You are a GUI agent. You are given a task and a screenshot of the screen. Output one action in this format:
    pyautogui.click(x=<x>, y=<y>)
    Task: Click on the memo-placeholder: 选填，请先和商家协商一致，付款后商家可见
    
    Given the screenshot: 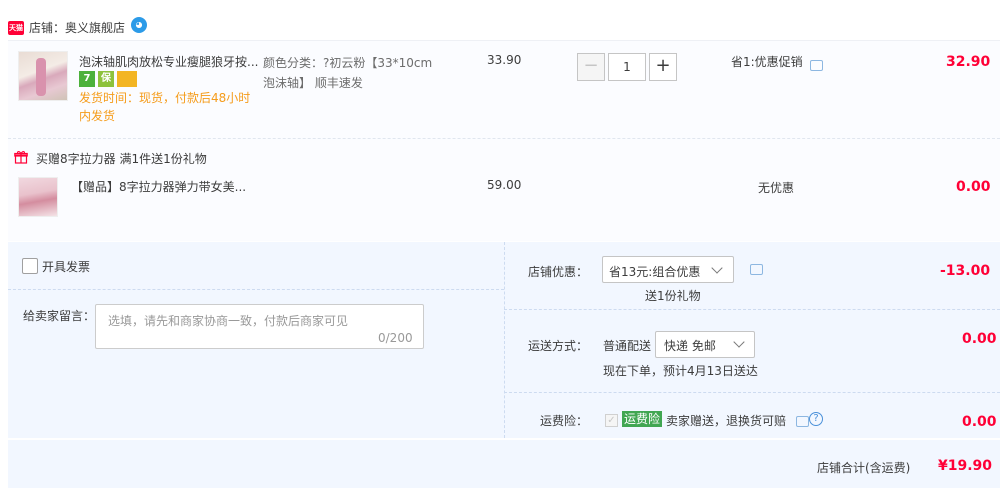 What is the action you would take?
    pyautogui.click(x=228, y=321)
    